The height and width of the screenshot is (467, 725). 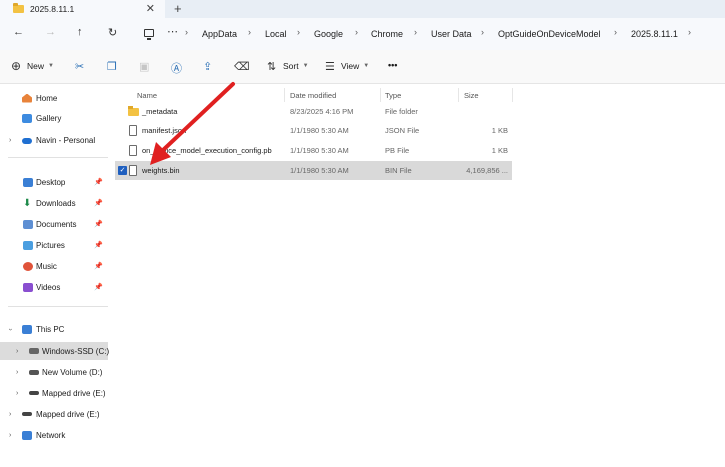 I want to click on sort-button: Sort ▼, so click(x=296, y=66).